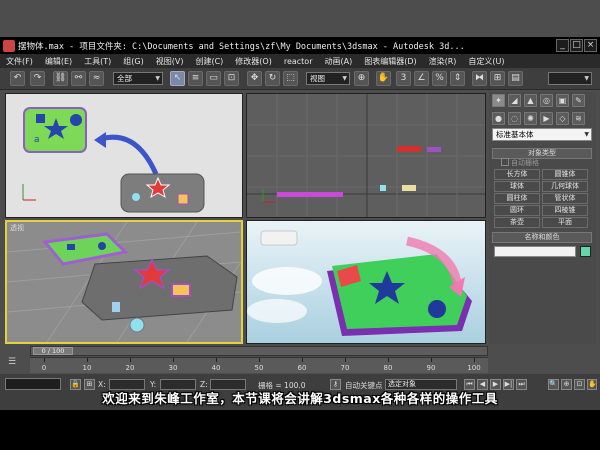  Describe the element at coordinates (390, 61) in the screenshot. I see `menu-graph-editors: 图表编辑器(D)` at that location.